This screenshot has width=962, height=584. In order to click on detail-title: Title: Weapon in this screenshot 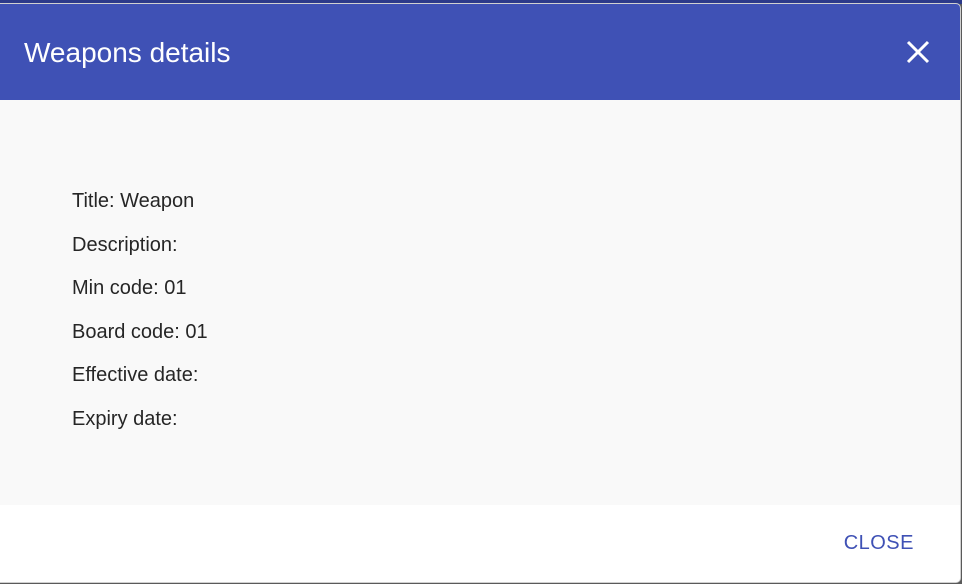, I will do `click(133, 201)`.